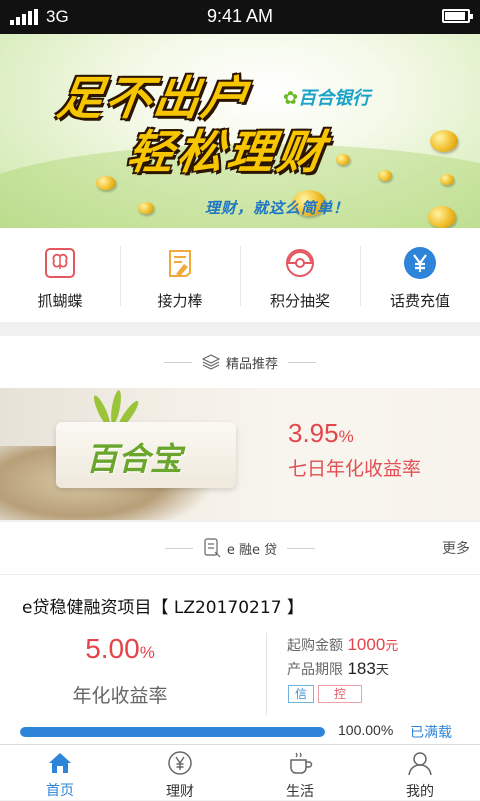 This screenshot has height=801, width=480. What do you see at coordinates (212, 548) in the screenshot?
I see `document-icon` at bounding box center [212, 548].